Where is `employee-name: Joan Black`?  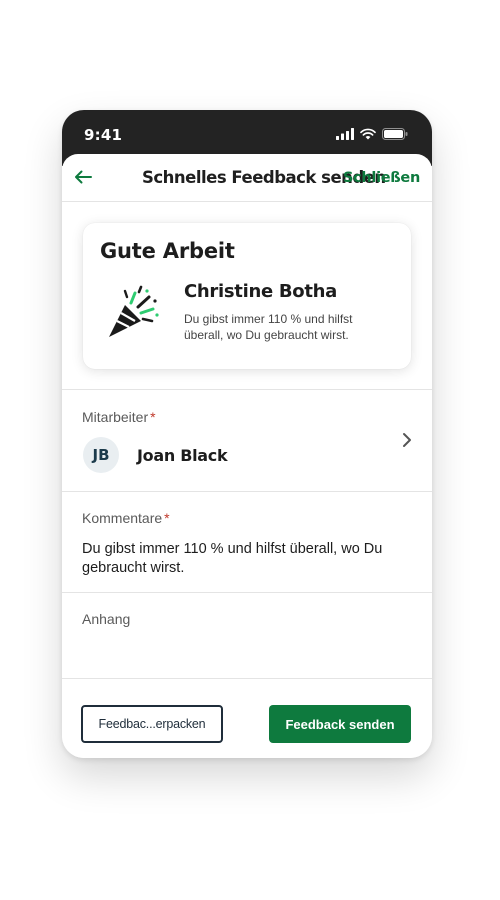 employee-name: Joan Black is located at coordinates (182, 455).